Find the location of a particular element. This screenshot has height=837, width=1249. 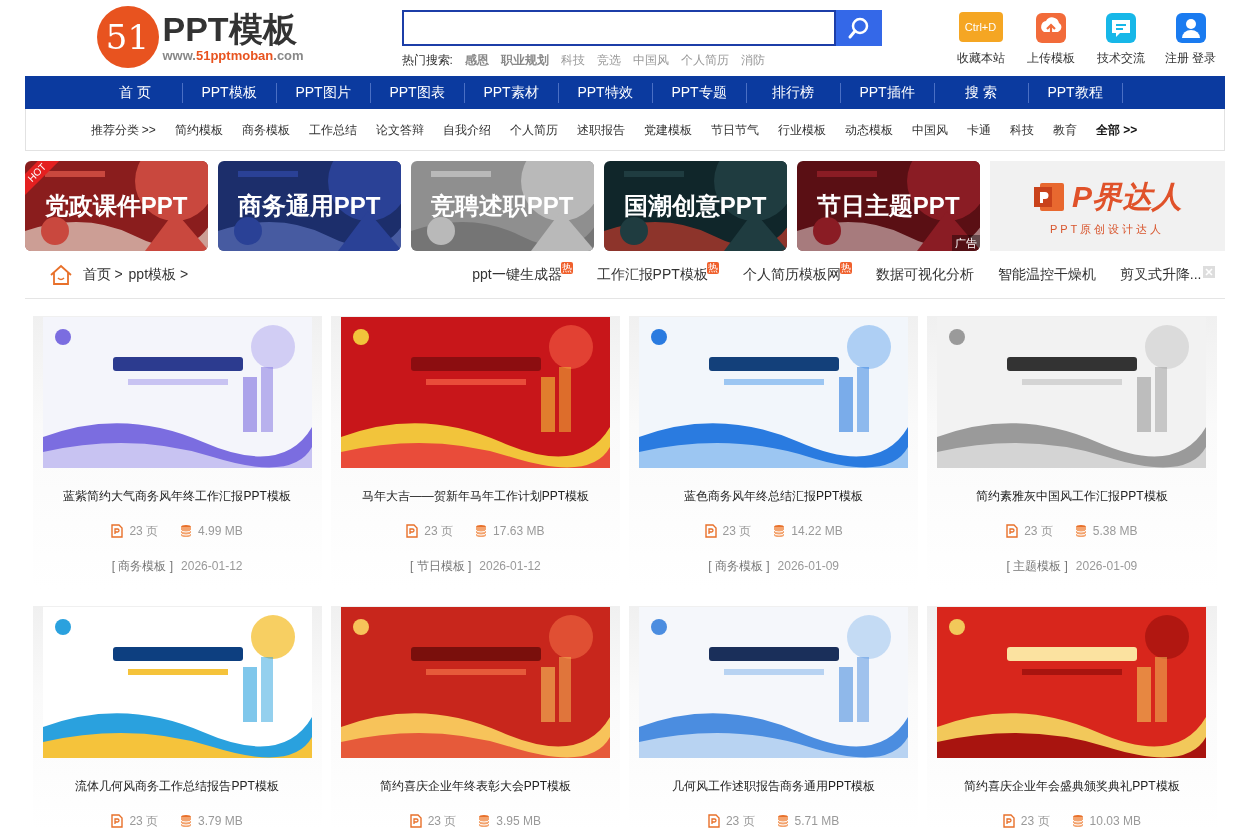

category-link: 节日节气 is located at coordinates (734, 129).